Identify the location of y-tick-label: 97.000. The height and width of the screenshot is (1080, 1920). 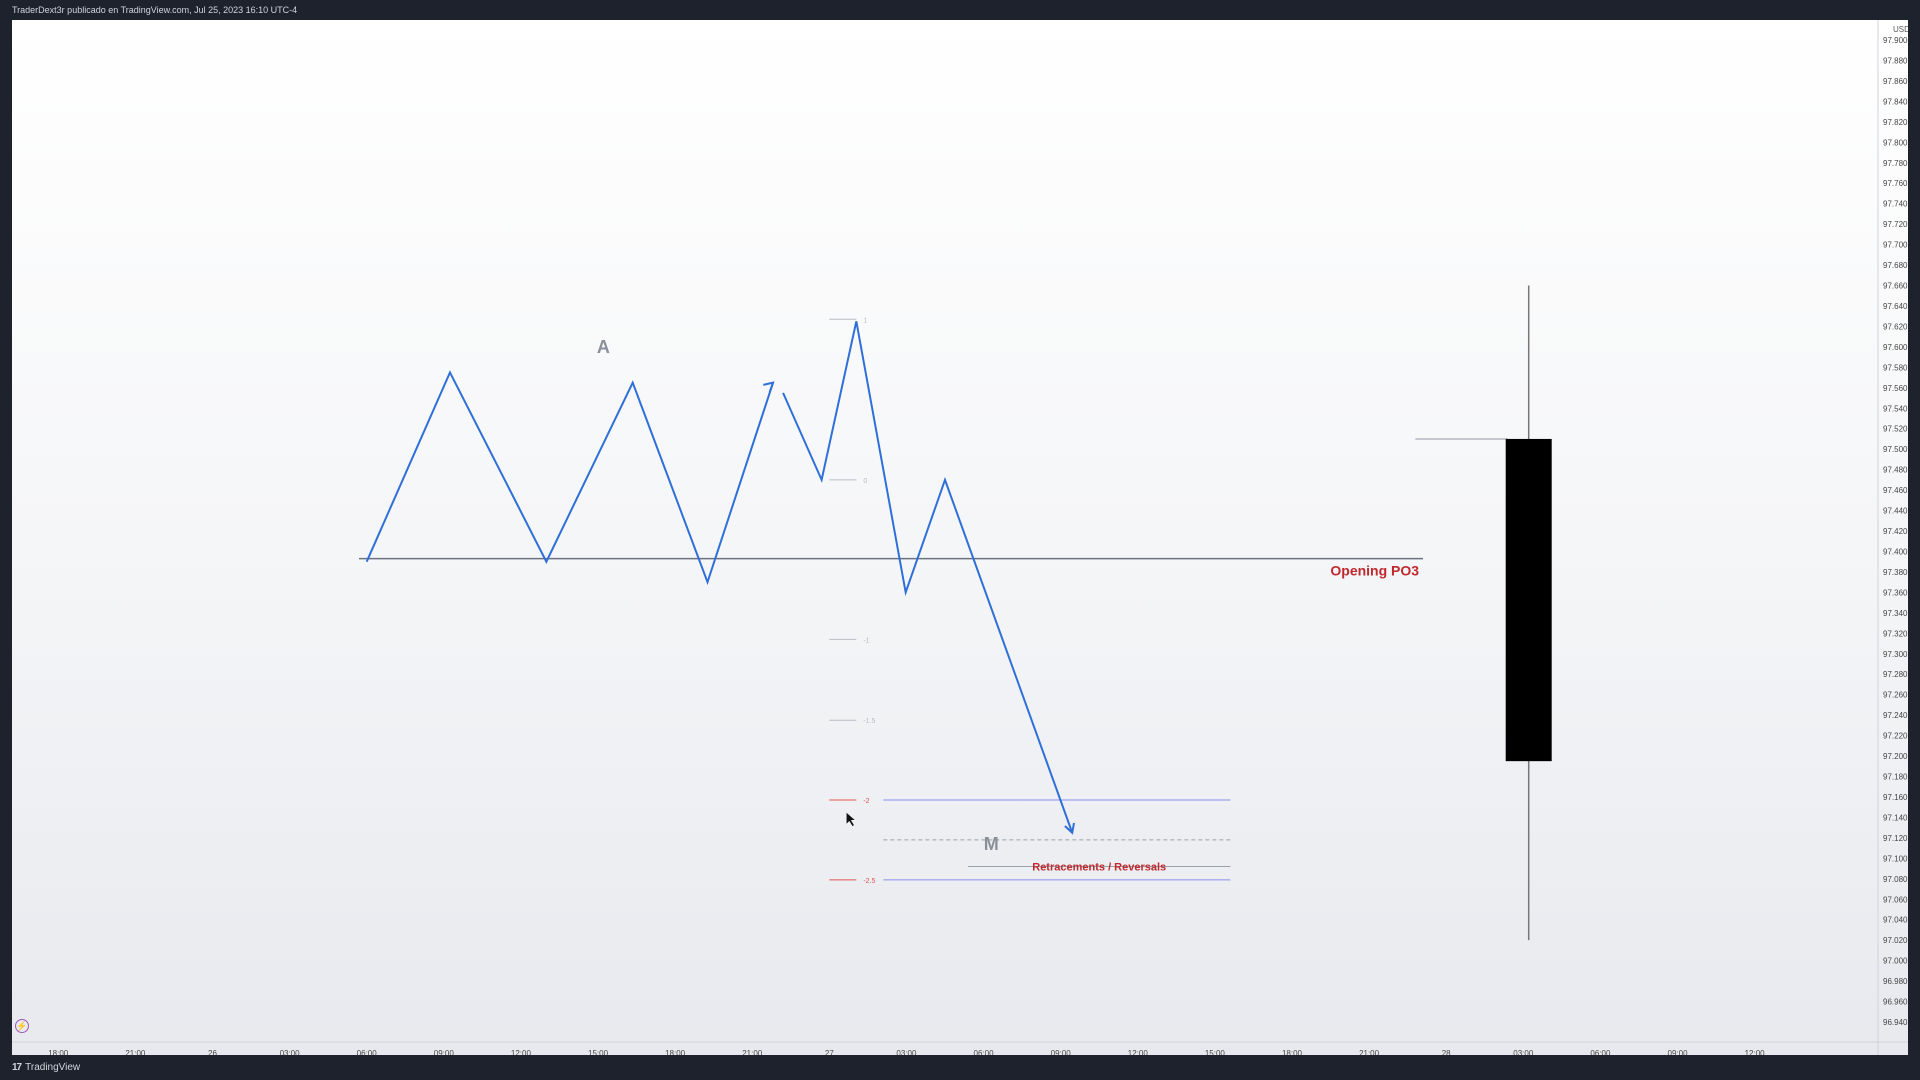
(1895, 961).